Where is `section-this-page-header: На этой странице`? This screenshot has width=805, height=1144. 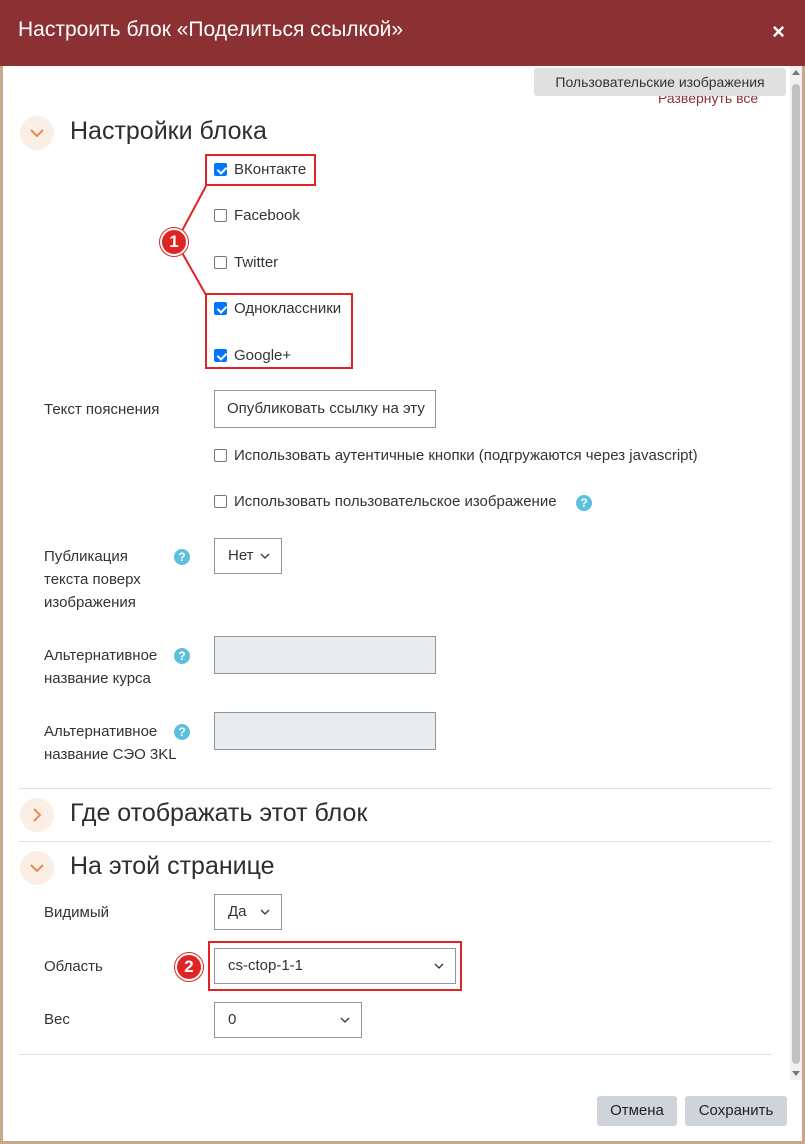
section-this-page-header: На этой странице is located at coordinates (170, 869).